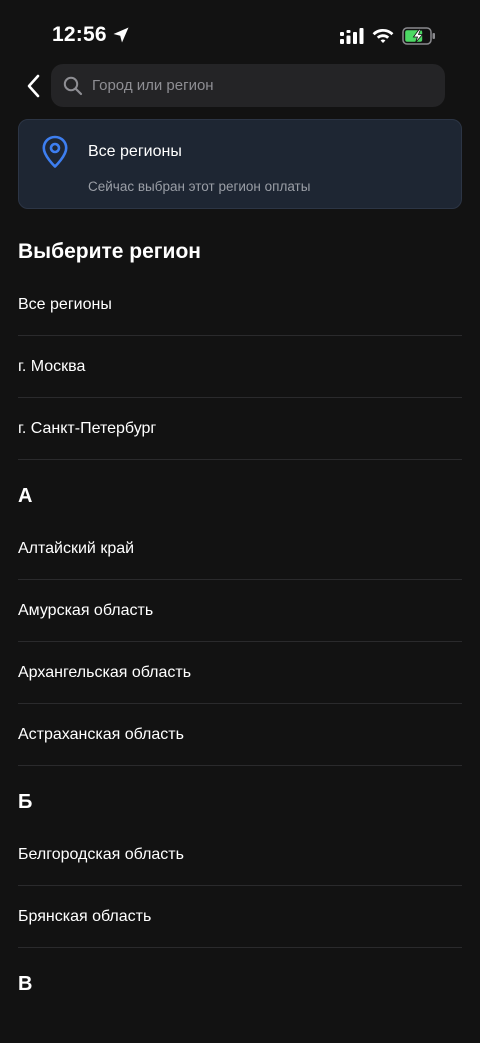 Image resolution: width=480 pixels, height=1043 pixels. What do you see at coordinates (25, 801) in the screenshot?
I see `letter-header: Б` at bounding box center [25, 801].